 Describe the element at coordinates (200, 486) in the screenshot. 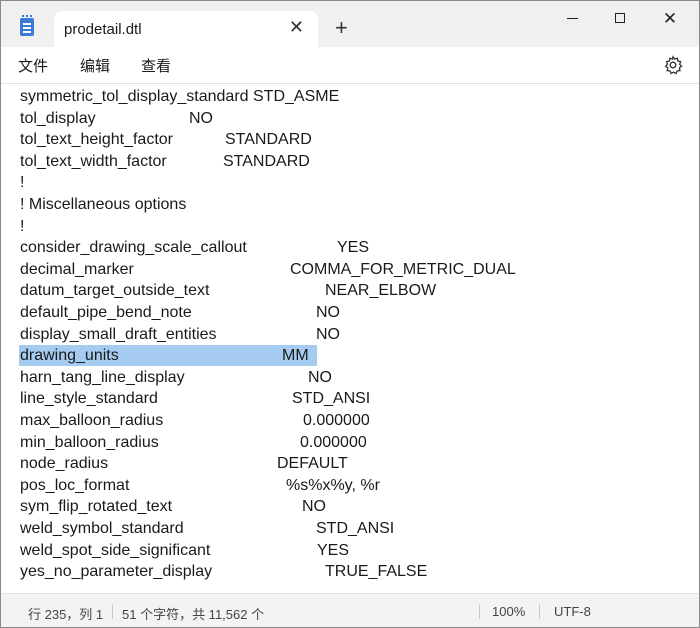

I see `editor-line: pos_loc_format %s%x%y, %r` at that location.